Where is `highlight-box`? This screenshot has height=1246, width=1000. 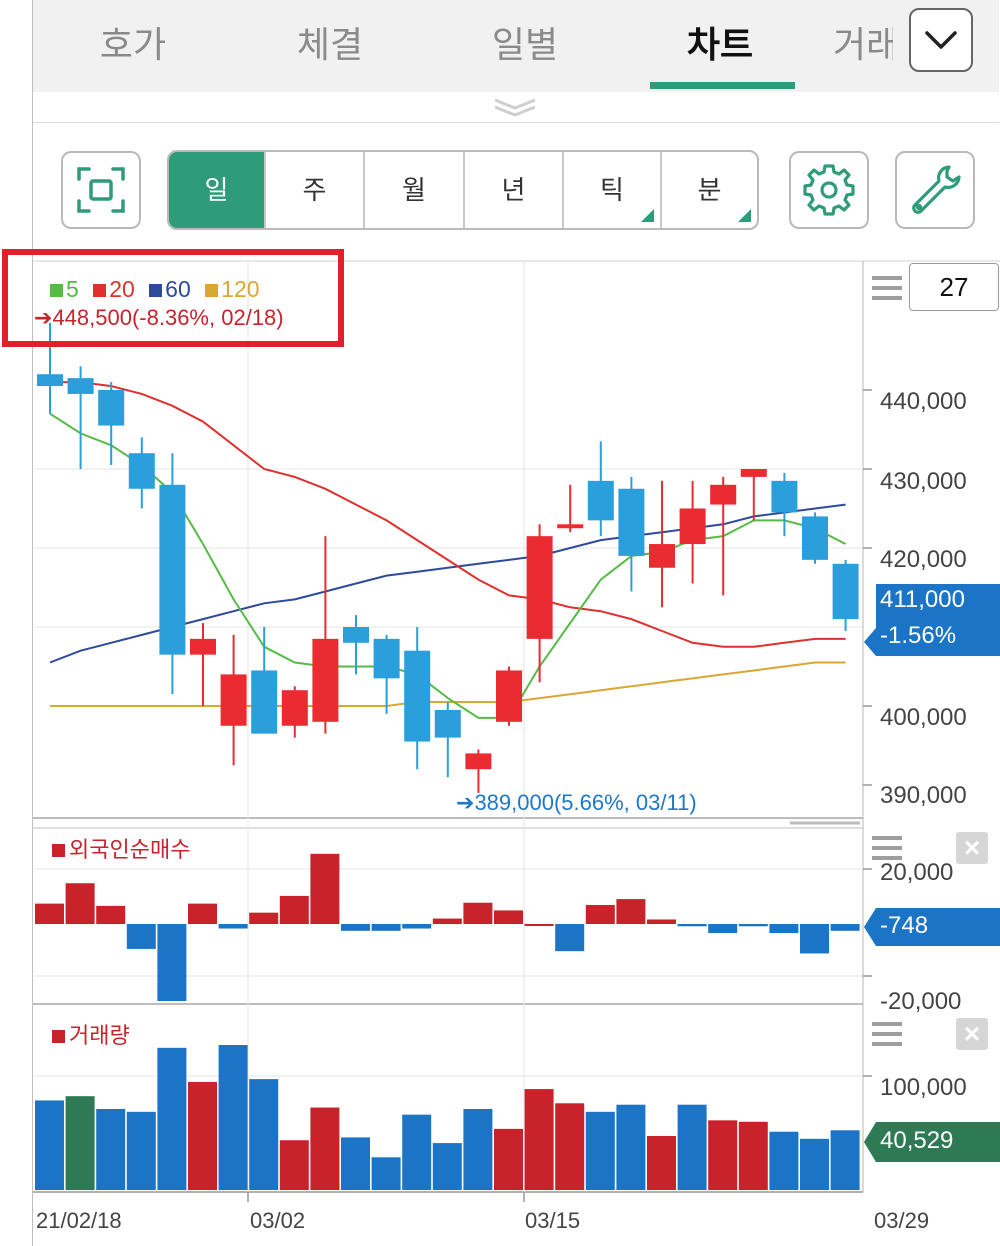
highlight-box is located at coordinates (173, 298).